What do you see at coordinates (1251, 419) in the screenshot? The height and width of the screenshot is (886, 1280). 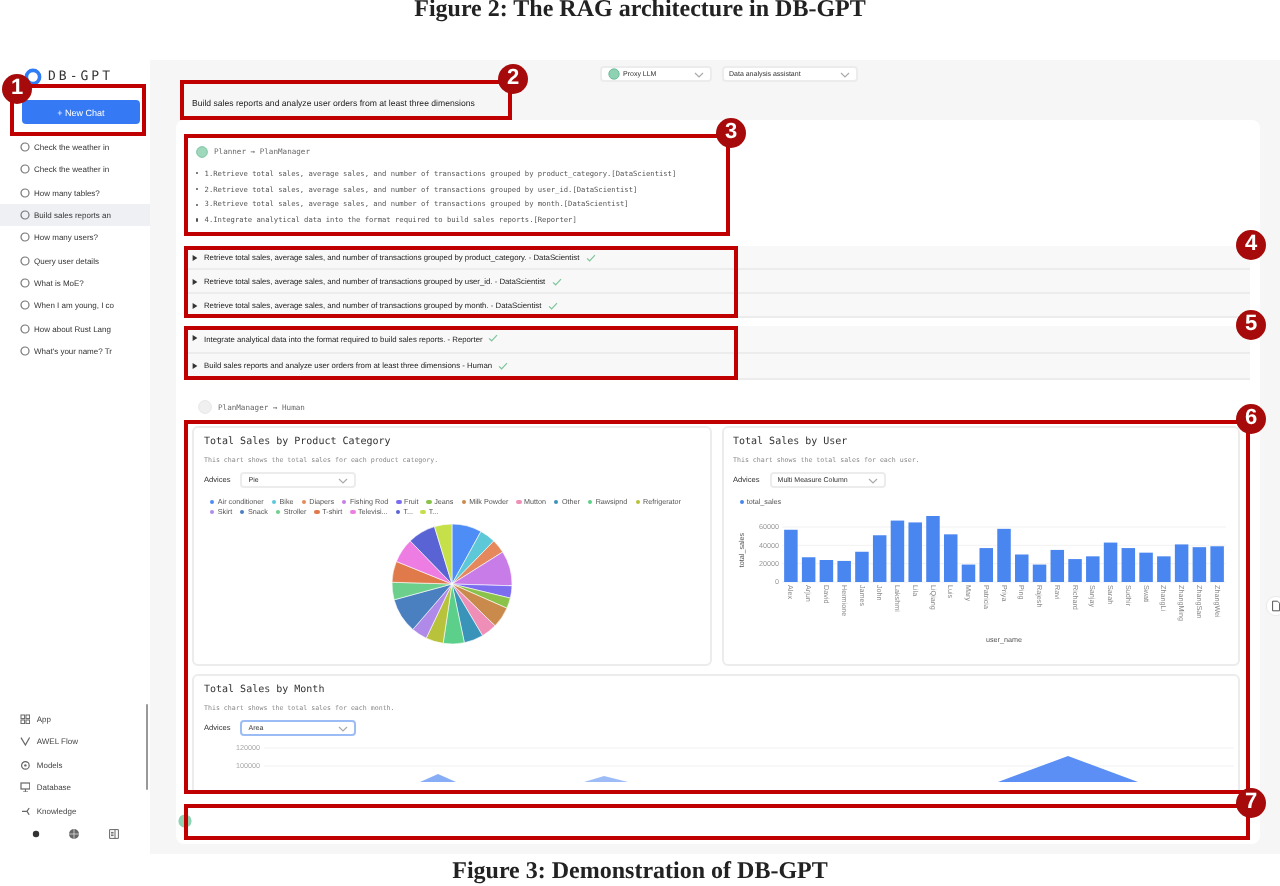 I see `annotation-number: 6` at bounding box center [1251, 419].